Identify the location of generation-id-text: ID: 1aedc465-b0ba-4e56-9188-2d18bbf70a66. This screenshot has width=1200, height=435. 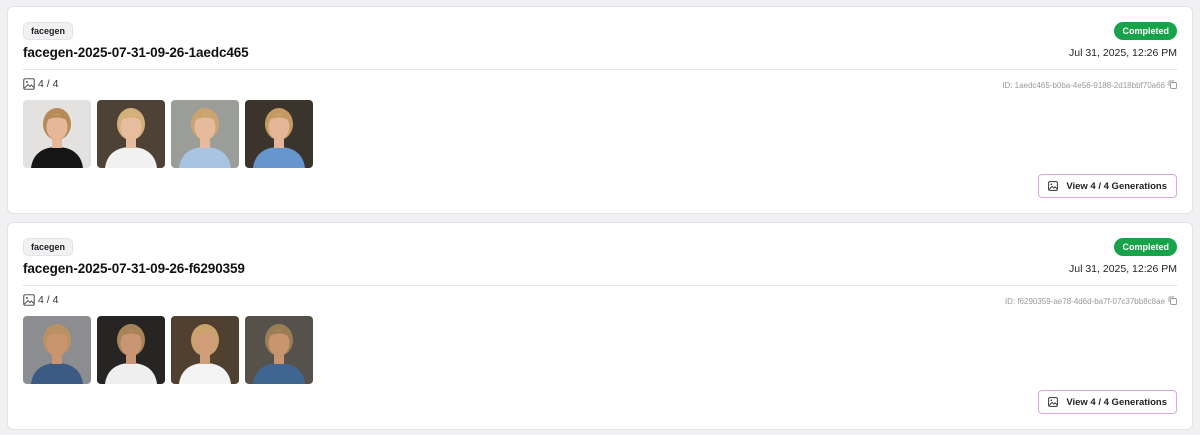
(1083, 85).